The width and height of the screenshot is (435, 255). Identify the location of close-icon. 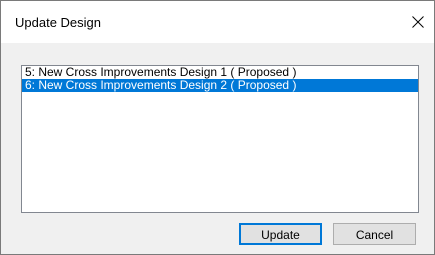
(418, 22).